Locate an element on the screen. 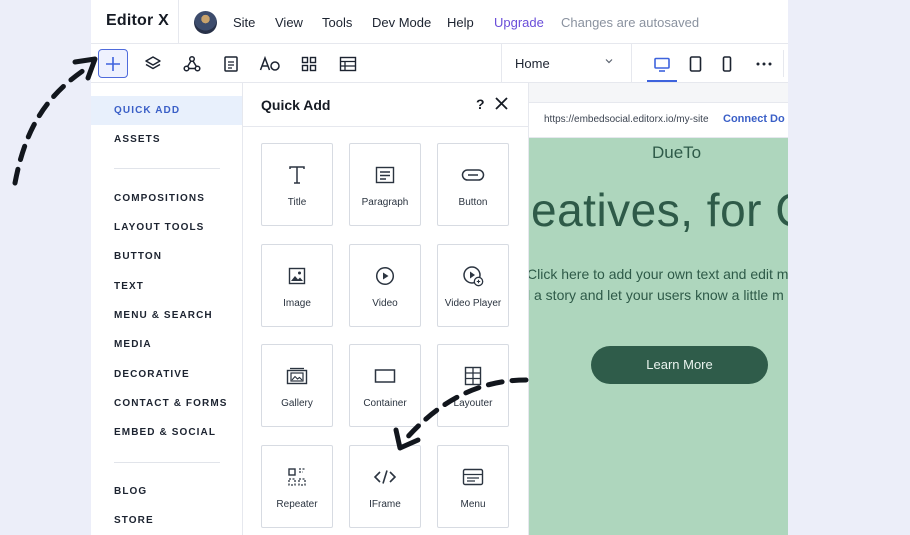  connect-icon is located at coordinates (192, 63).